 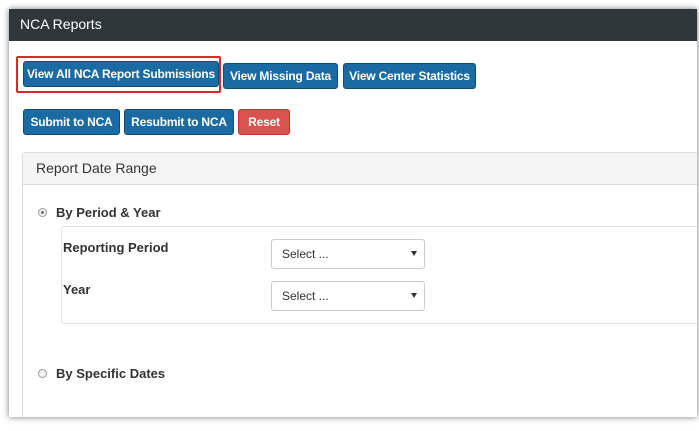 I want to click on by-specific-dates-option: By Specific Dates, so click(x=101, y=373).